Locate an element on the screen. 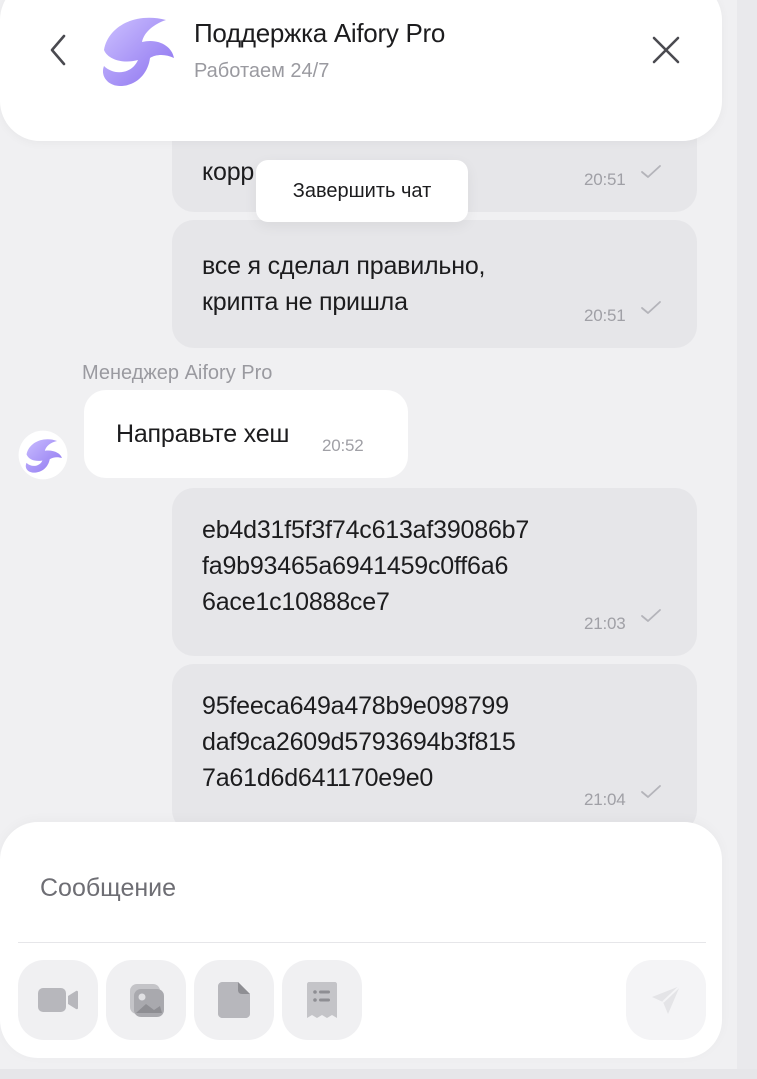  close-icon is located at coordinates (666, 50).